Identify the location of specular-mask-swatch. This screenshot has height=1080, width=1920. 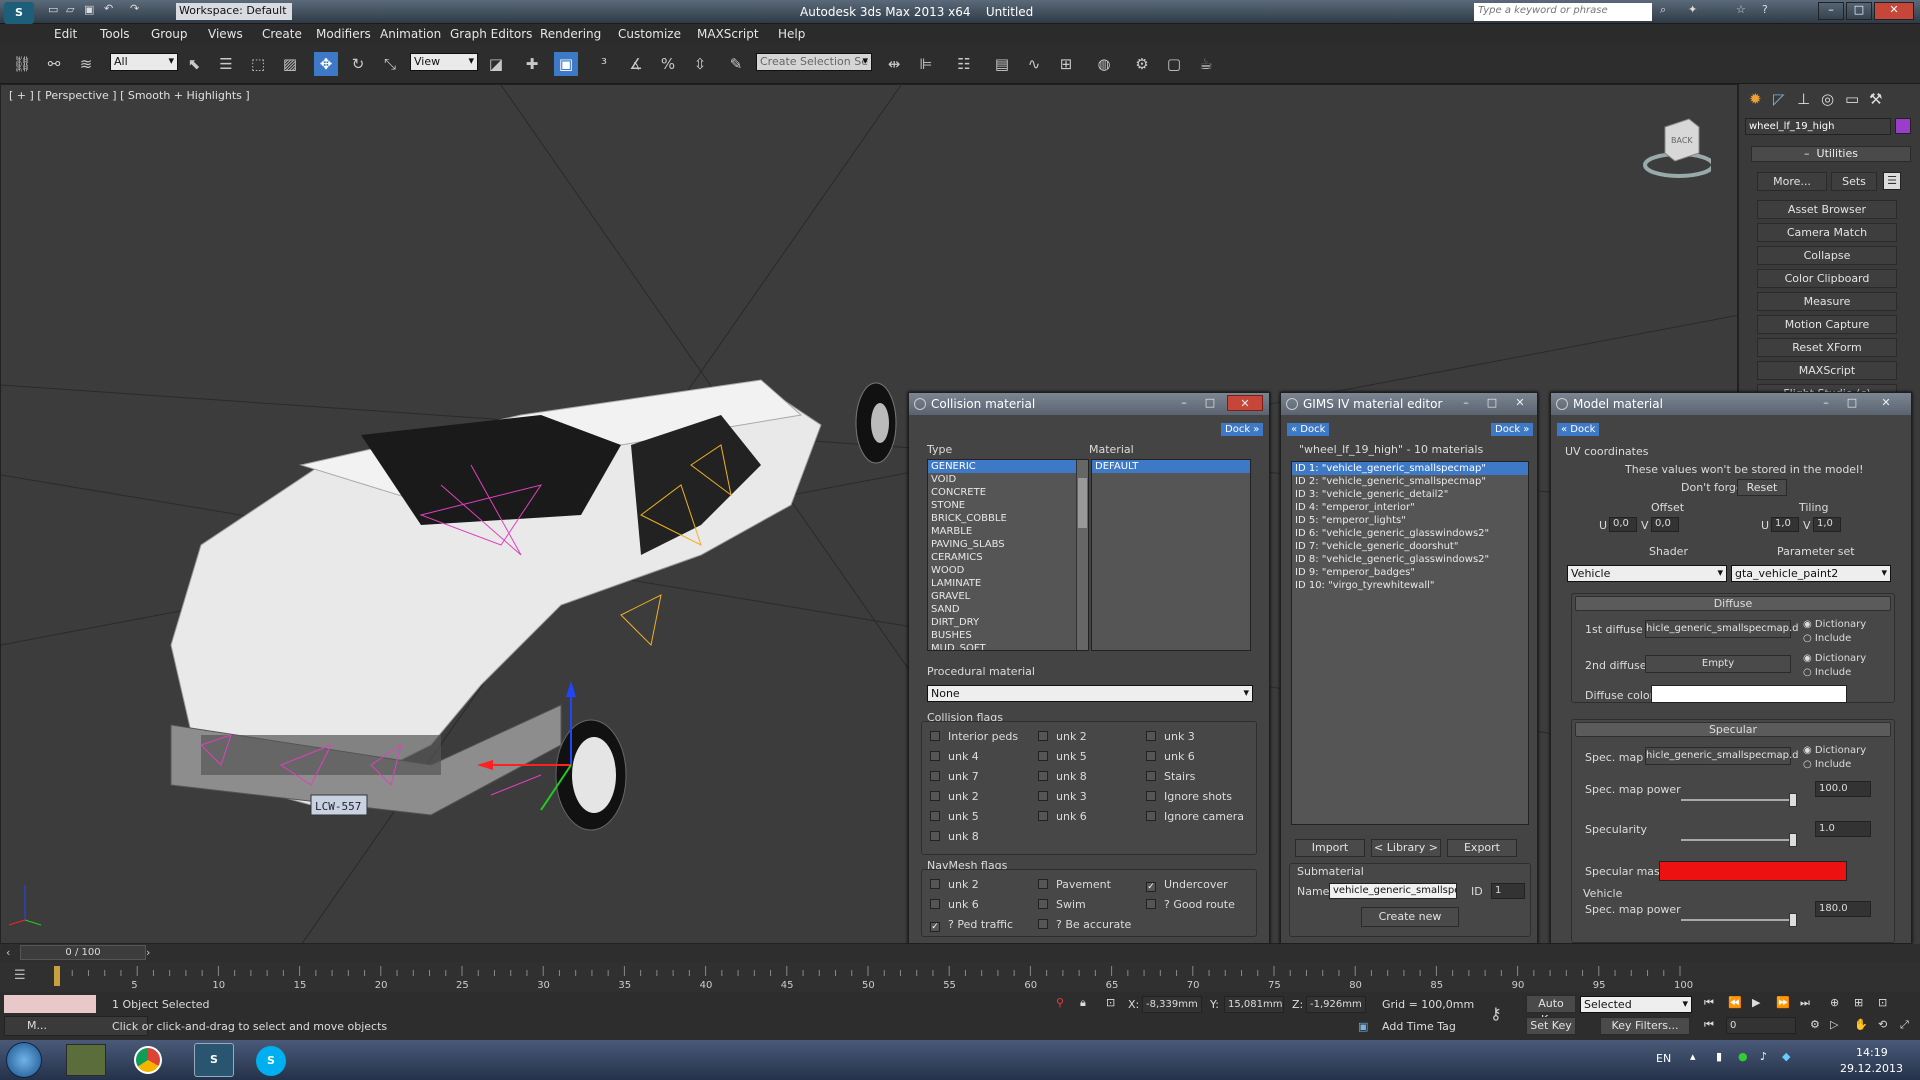
(1753, 871).